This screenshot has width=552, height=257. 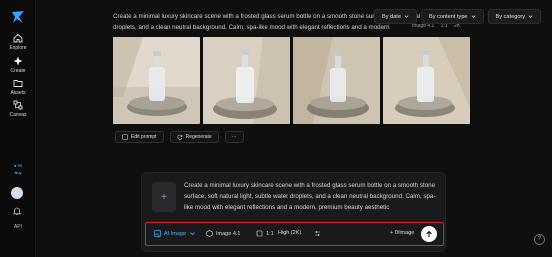 I want to click on home-icon, so click(x=18, y=38).